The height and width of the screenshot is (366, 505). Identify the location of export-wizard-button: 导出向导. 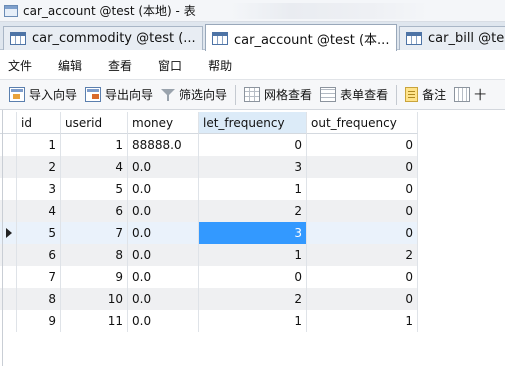
(119, 94).